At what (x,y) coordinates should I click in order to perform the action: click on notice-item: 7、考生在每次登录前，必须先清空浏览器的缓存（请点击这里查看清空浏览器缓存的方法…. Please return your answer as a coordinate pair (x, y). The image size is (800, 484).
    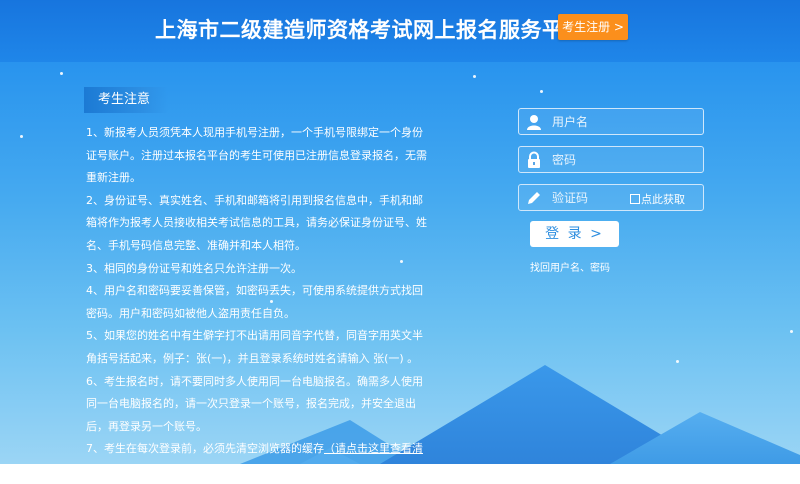
    Looking at the image, I should click on (259, 460).